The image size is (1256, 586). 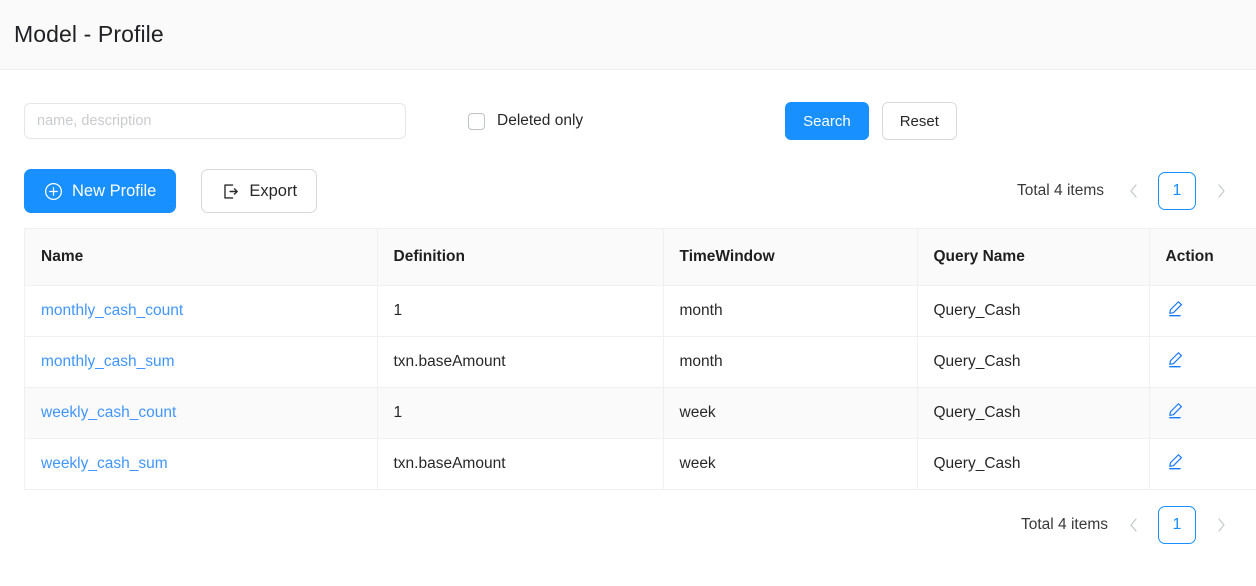 I want to click on profile-name-link: monthly_cash_count, so click(x=112, y=310).